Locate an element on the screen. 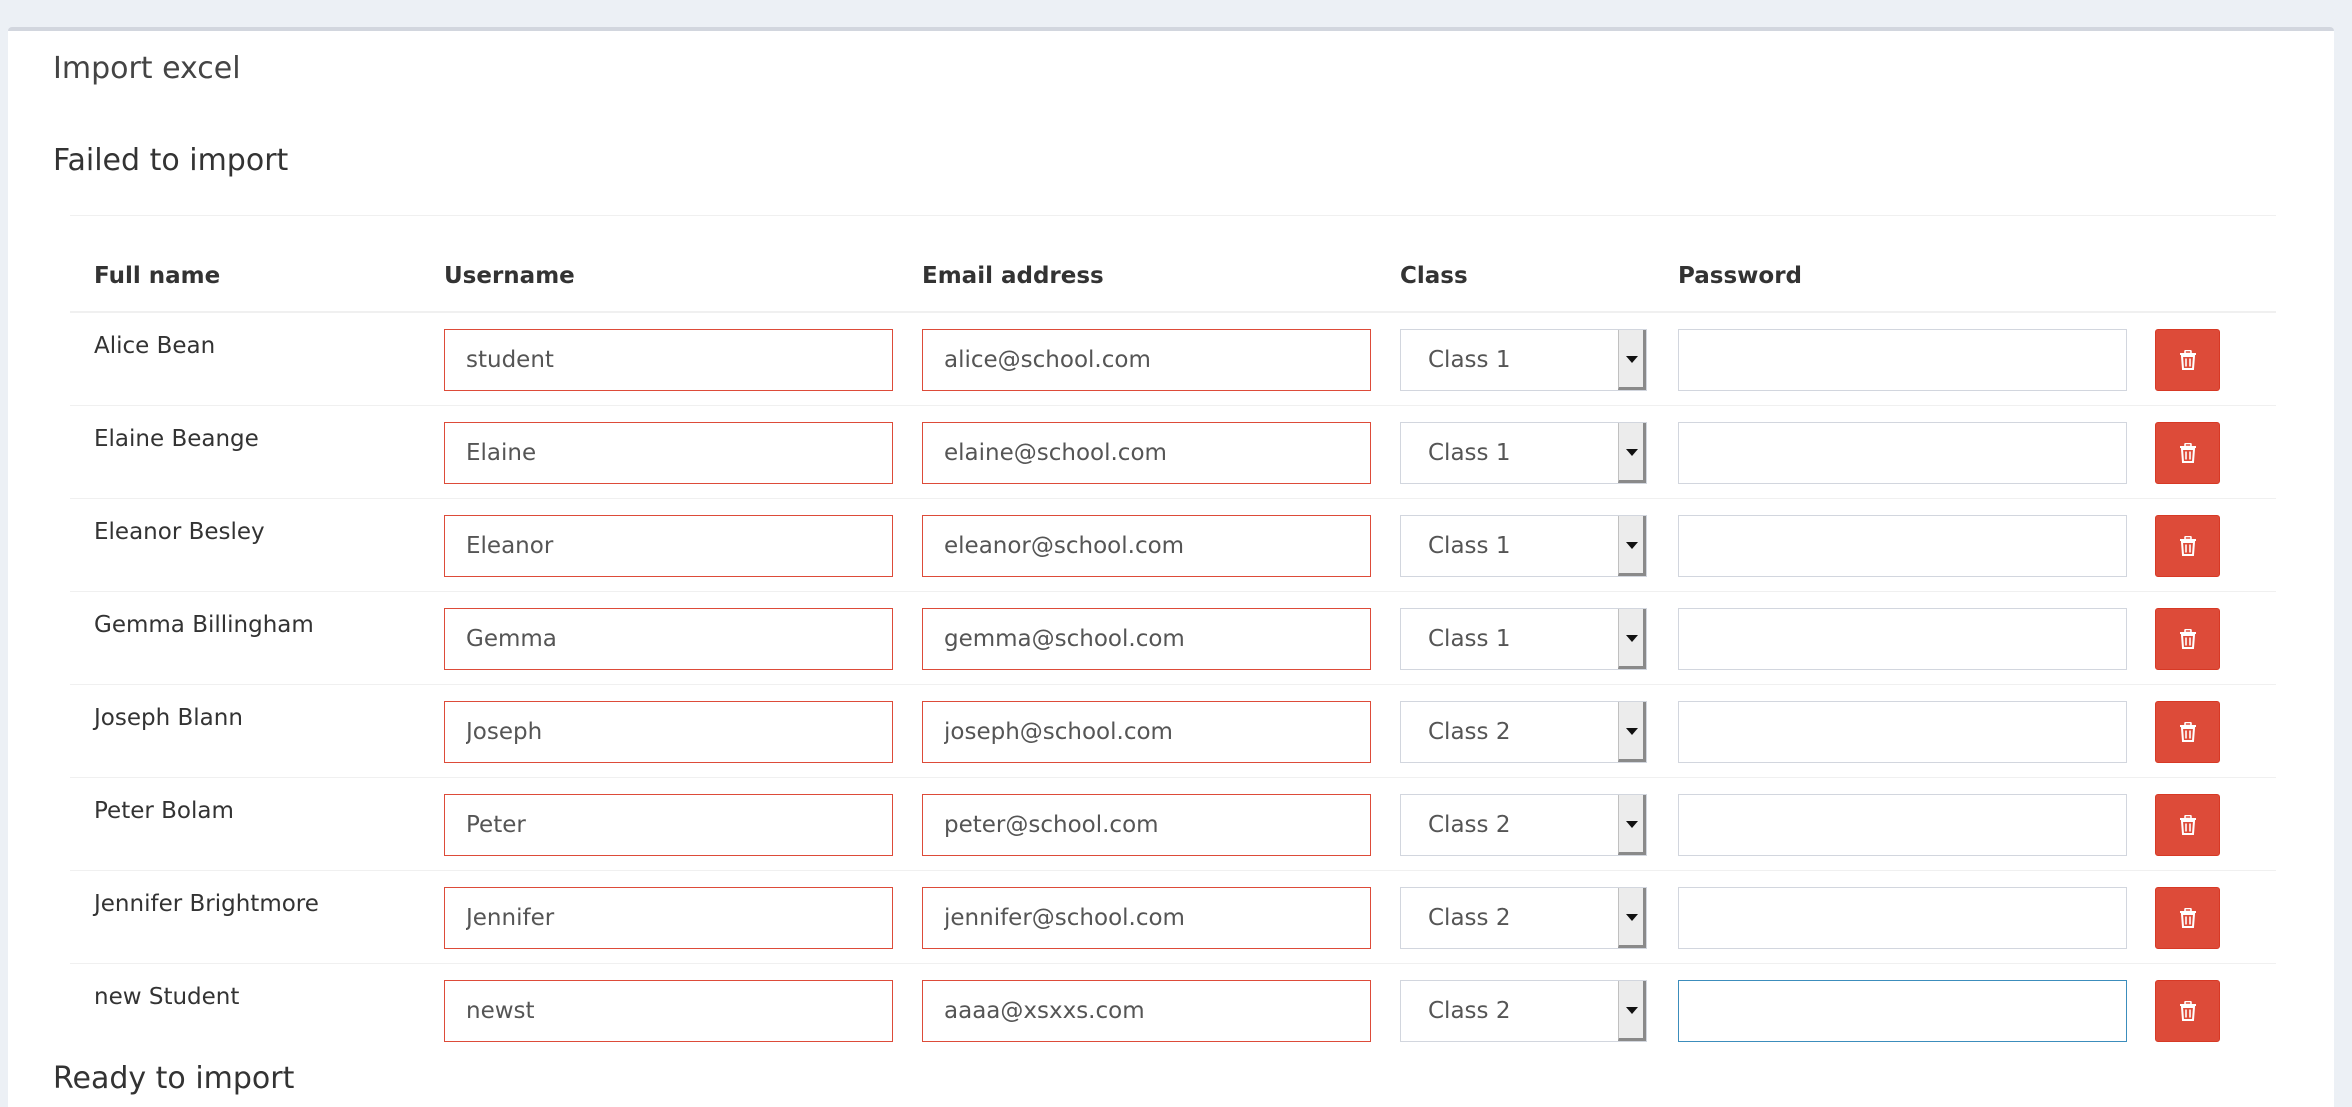 The height and width of the screenshot is (1107, 2352). table-row: Peter Bolam Class 2 is located at coordinates (1173, 824).